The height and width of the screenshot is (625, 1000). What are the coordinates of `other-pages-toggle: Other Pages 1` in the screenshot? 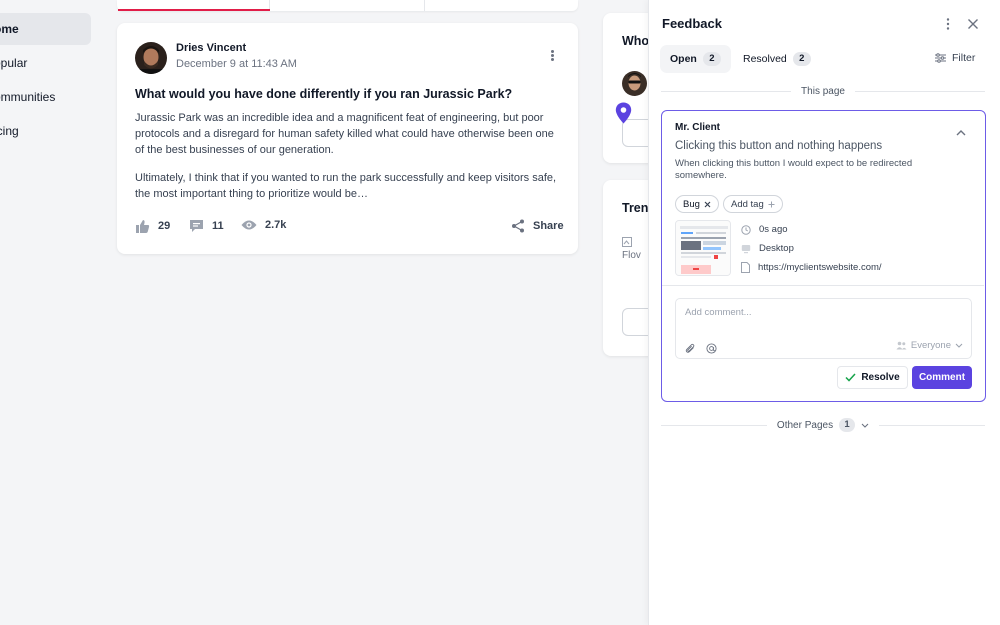 It's located at (823, 425).